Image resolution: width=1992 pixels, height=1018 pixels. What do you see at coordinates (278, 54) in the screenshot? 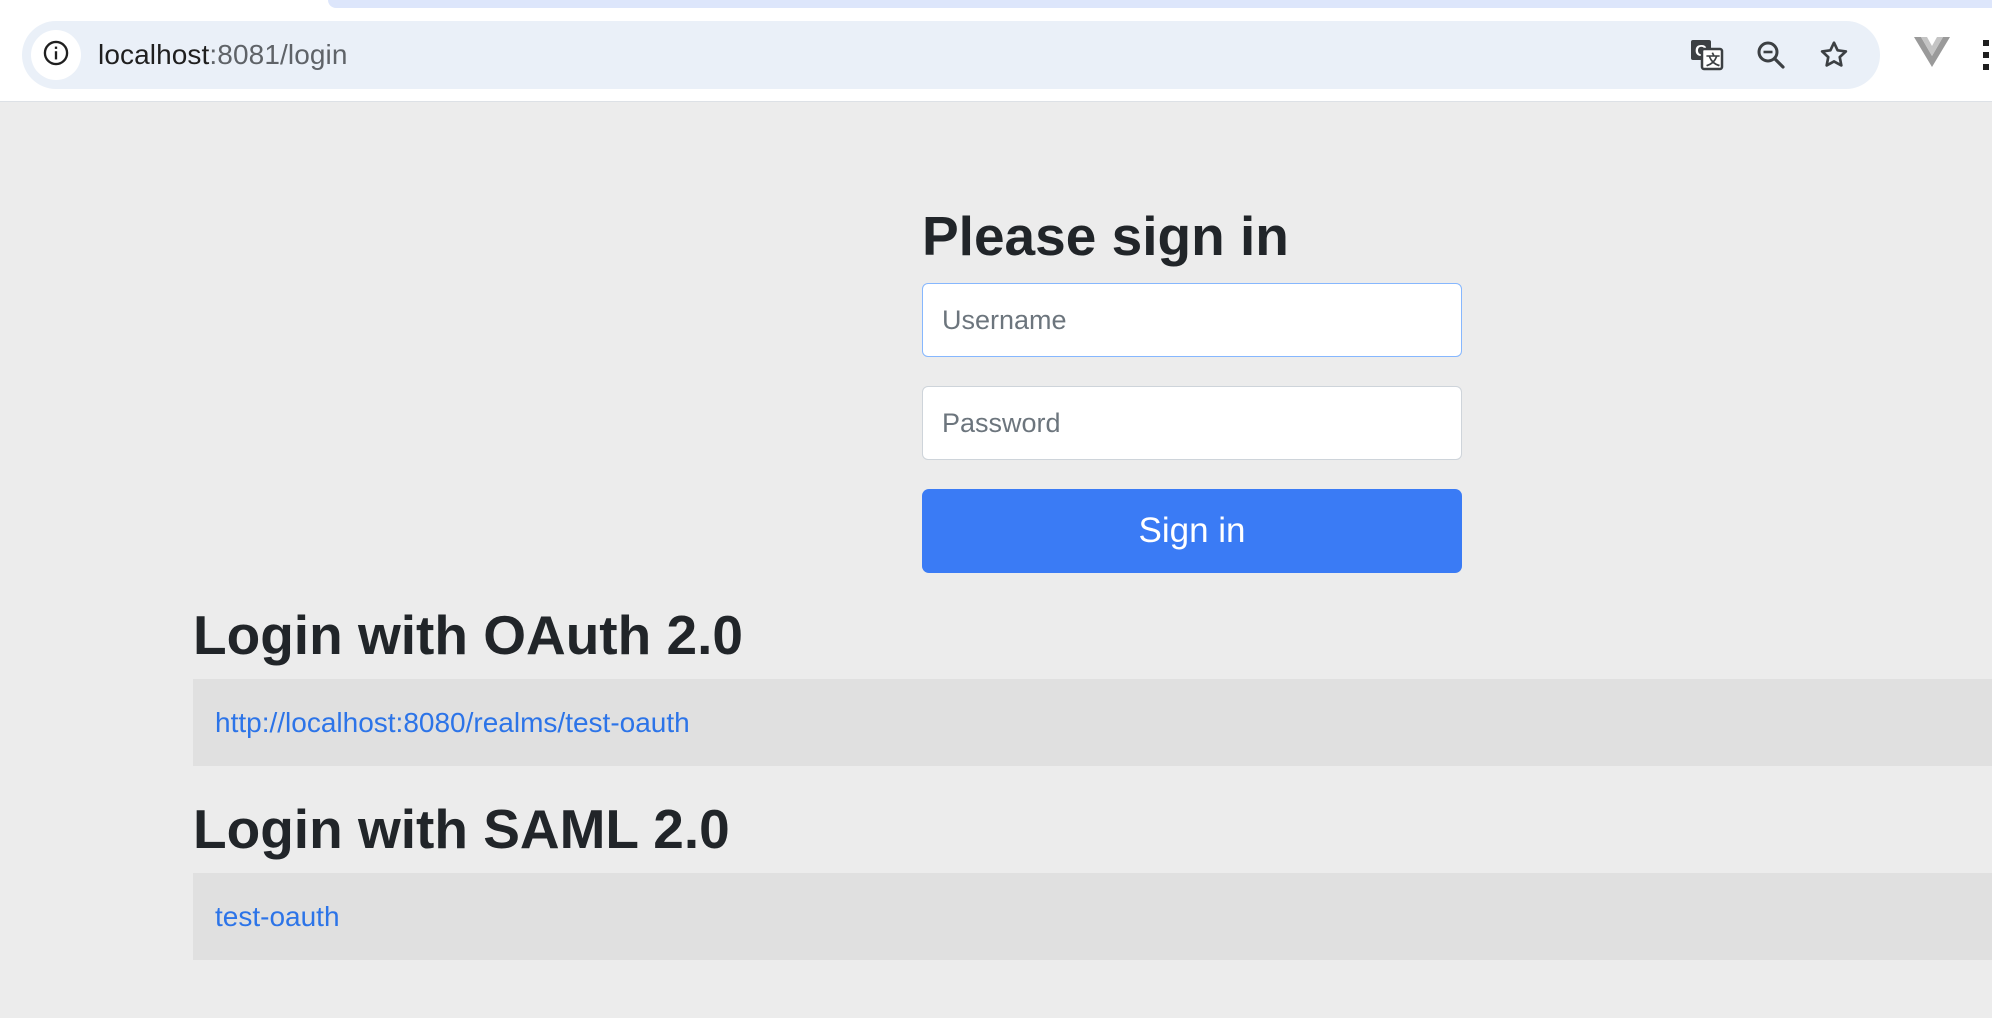
I see `url-path: :8081/login` at bounding box center [278, 54].